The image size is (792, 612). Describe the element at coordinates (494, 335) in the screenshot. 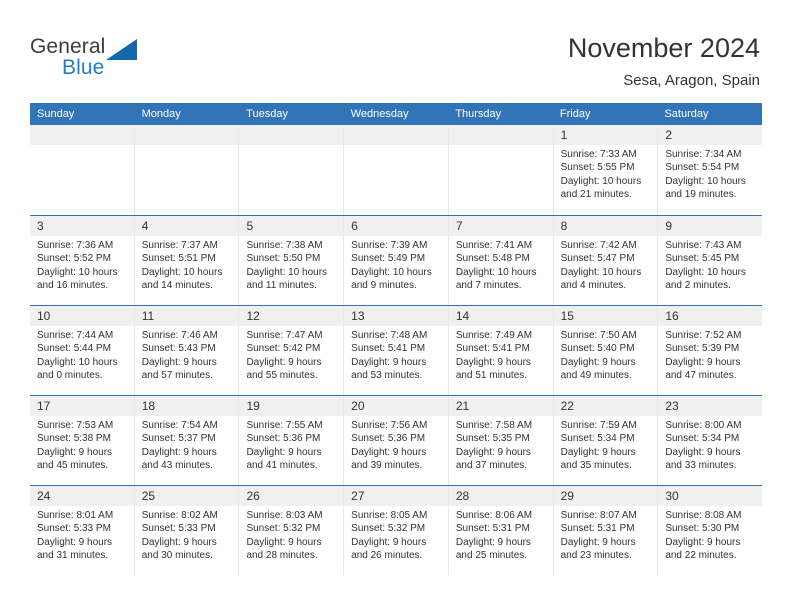

I see `sunrise-text: Sunrise: 7:49 AM` at that location.